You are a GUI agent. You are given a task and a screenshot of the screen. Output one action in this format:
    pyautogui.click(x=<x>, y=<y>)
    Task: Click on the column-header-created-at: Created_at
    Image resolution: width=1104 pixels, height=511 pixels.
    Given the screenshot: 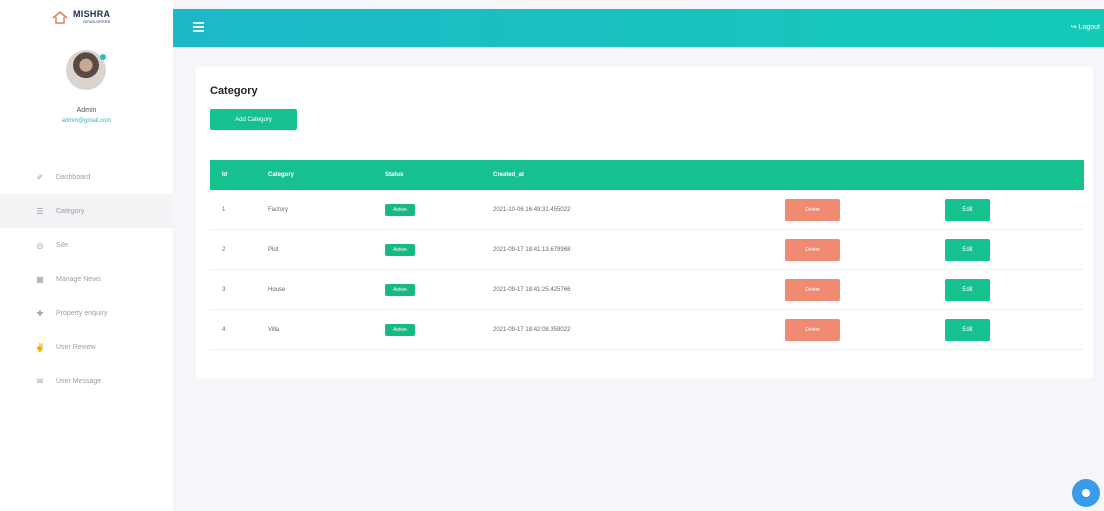 What is the action you would take?
    pyautogui.click(x=509, y=175)
    